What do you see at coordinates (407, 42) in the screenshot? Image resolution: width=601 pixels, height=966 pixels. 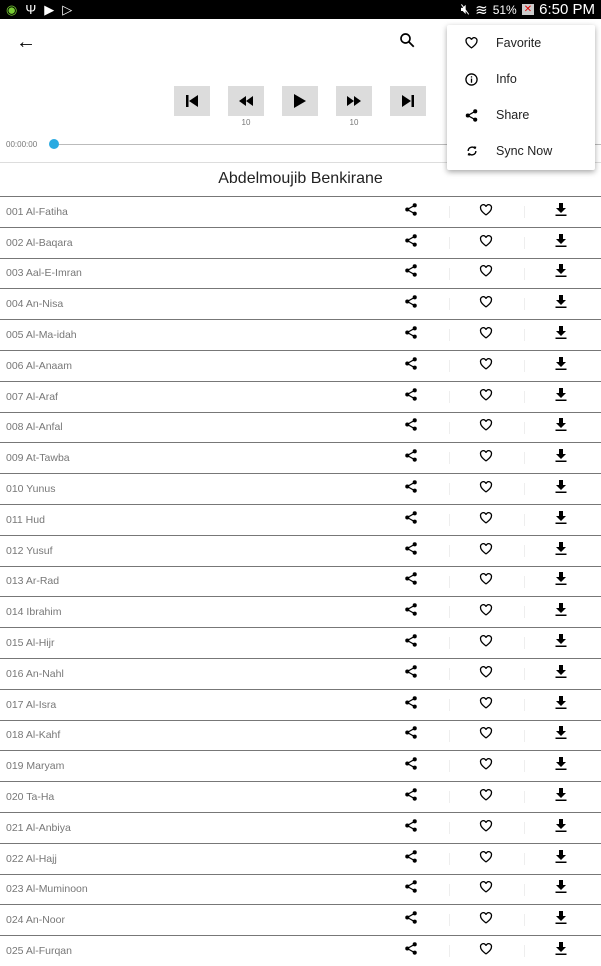 I see `search-icon` at bounding box center [407, 42].